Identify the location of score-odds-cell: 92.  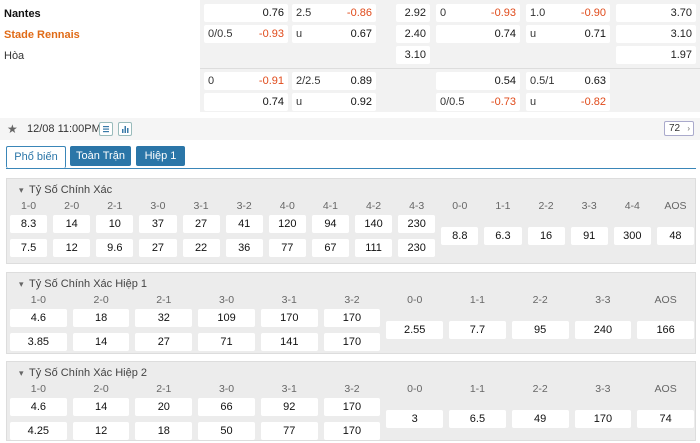
(289, 407).